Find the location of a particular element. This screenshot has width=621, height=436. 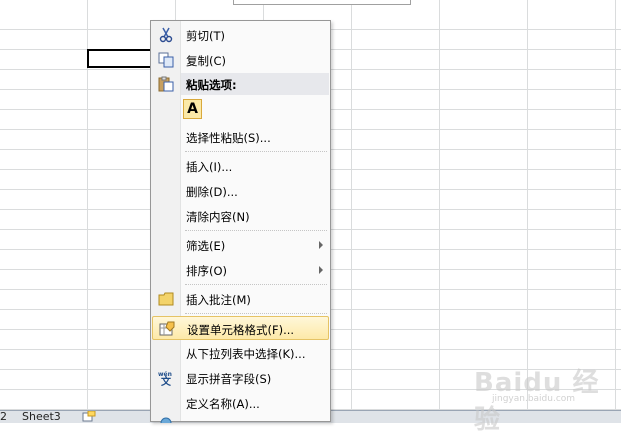

menu-label-insert-comment: 插入批注(M) is located at coordinates (218, 300).